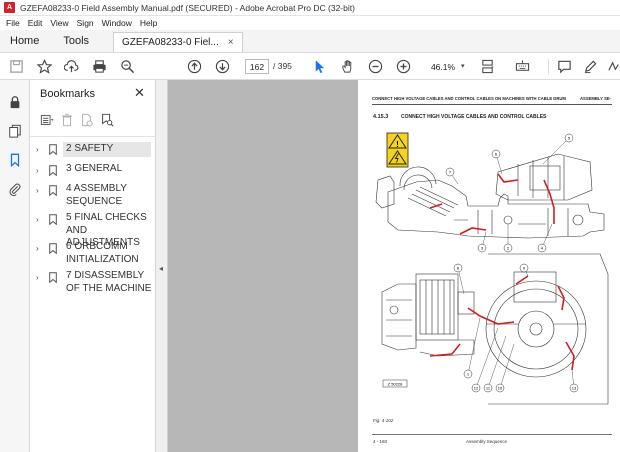 The width and height of the screenshot is (620, 452). Describe the element at coordinates (127, 66) in the screenshot. I see `search-zoom-icon` at that location.